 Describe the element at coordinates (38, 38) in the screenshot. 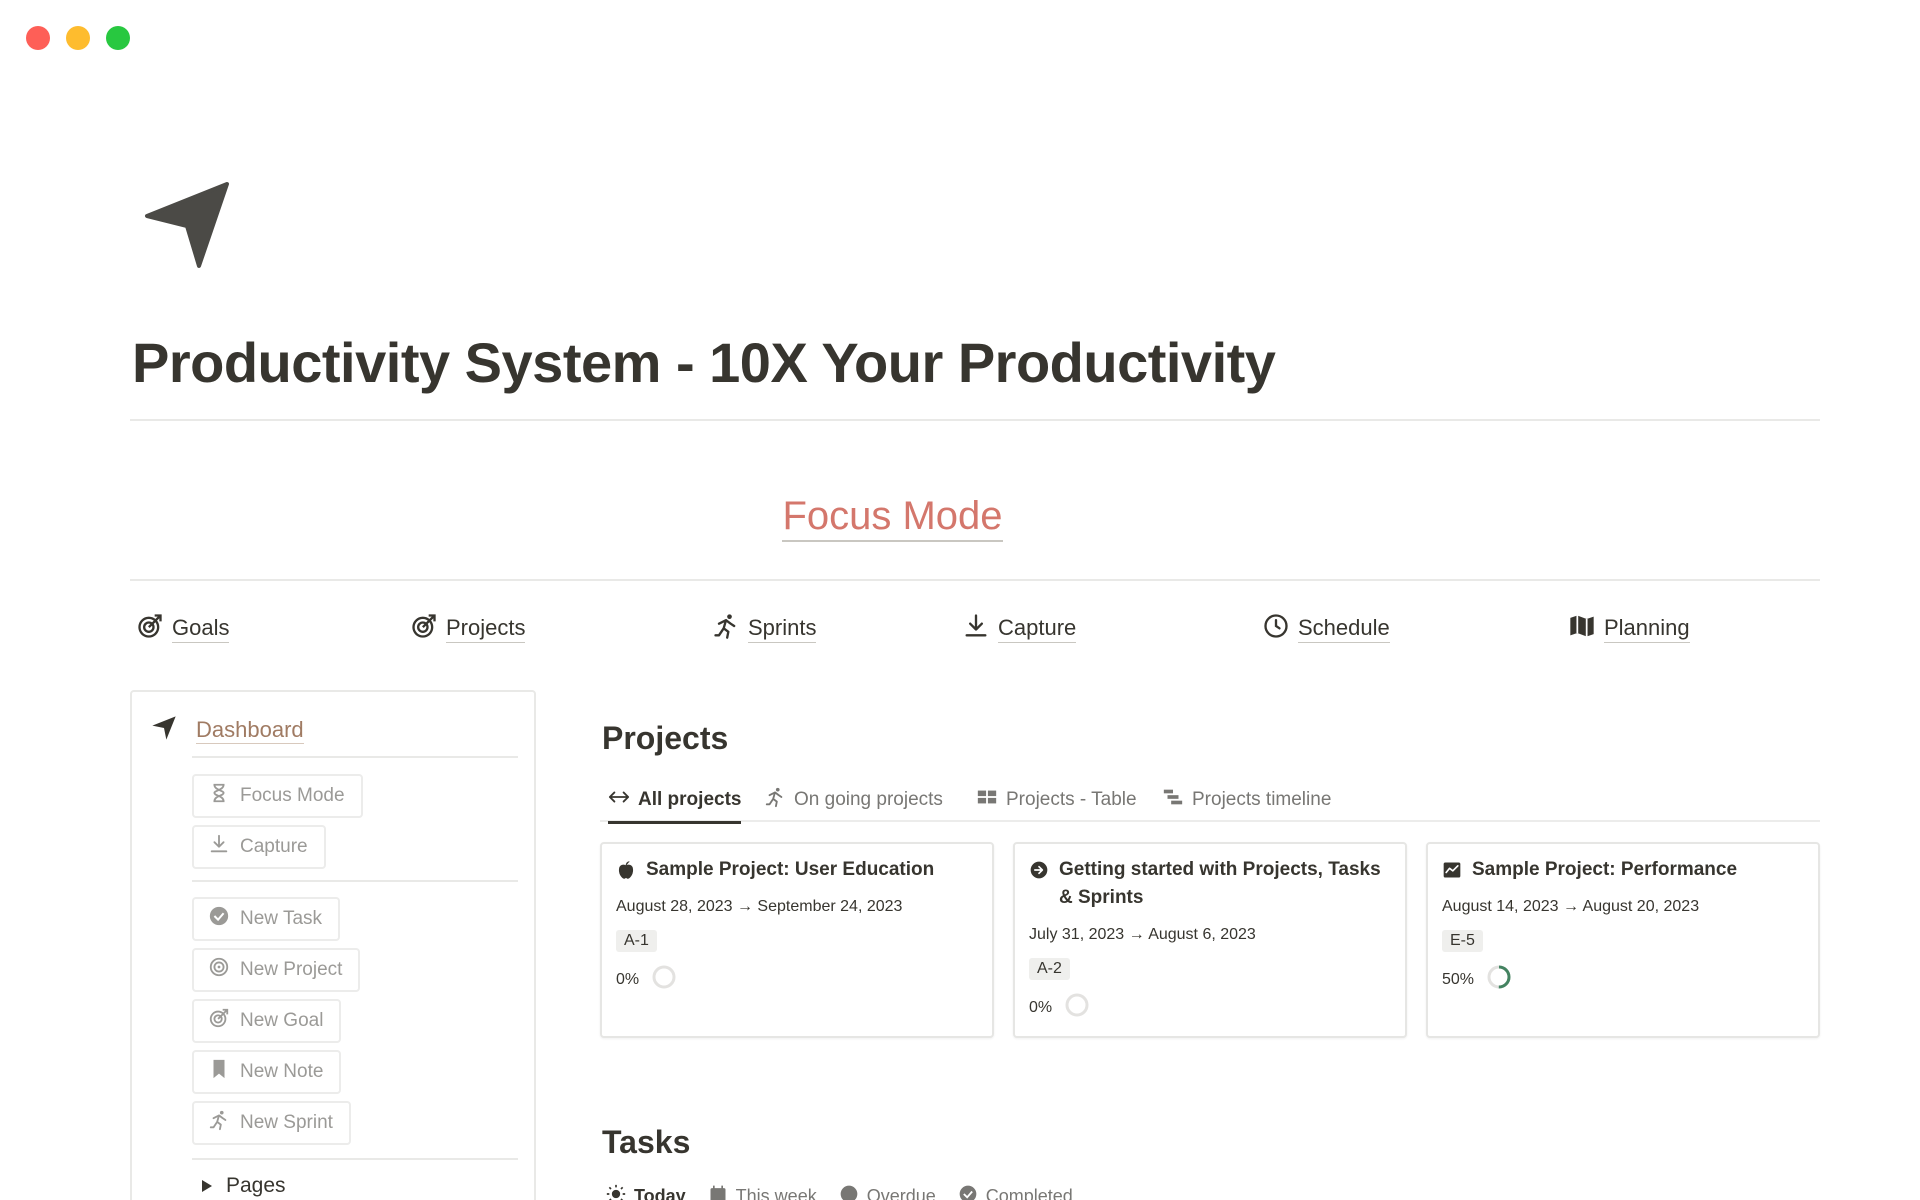

I see `close-window-button` at that location.